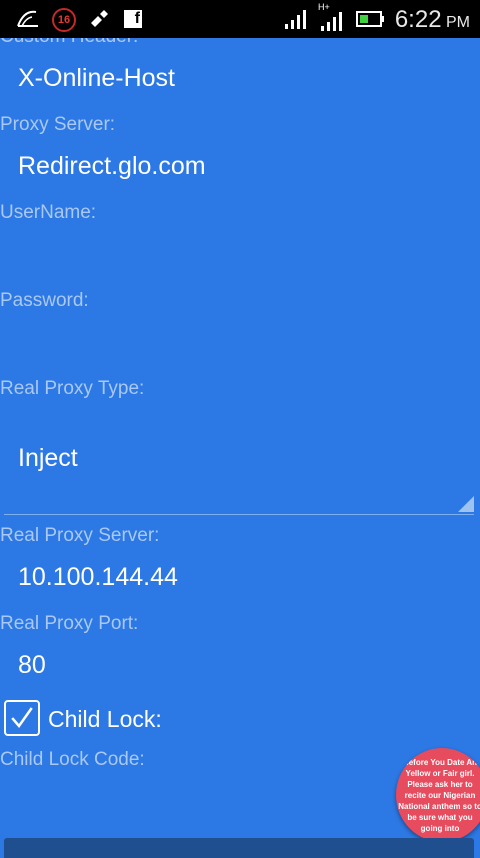 This screenshot has height=858, width=480. I want to click on bottom-button, so click(239, 848).